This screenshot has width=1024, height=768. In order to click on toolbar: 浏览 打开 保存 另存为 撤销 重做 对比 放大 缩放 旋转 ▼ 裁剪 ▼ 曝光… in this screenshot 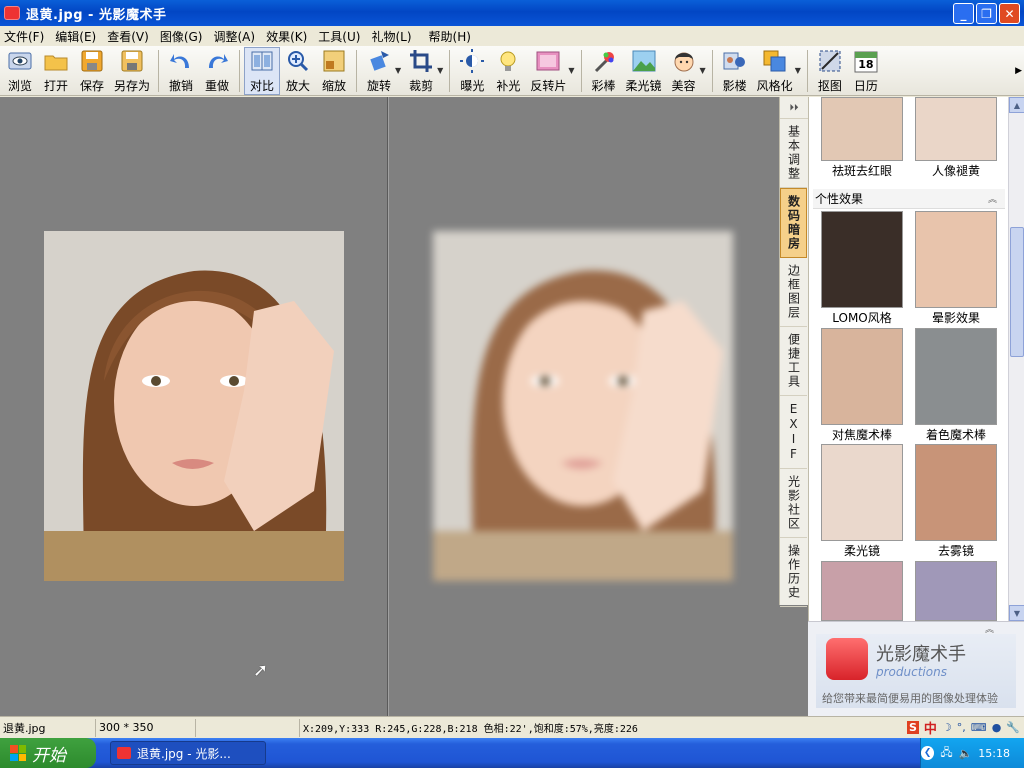, I will do `click(512, 71)`.